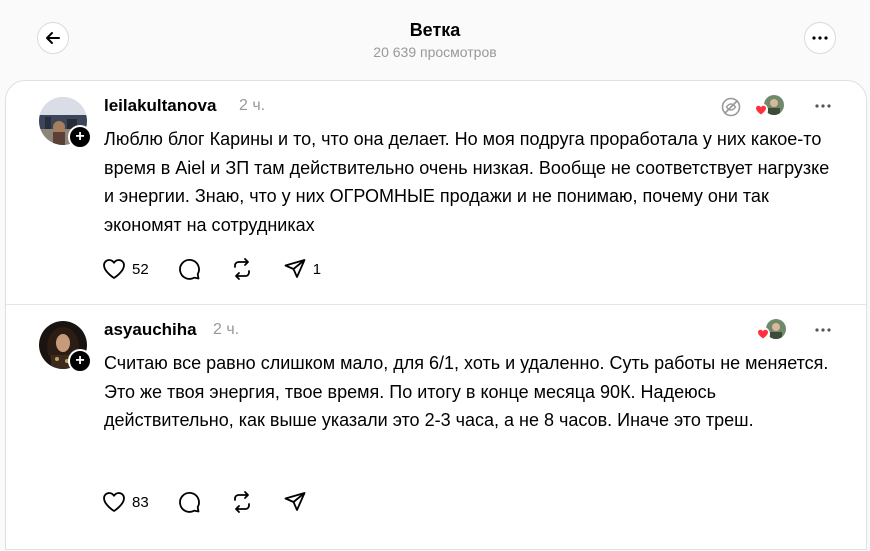 This screenshot has height=551, width=870. What do you see at coordinates (218, 502) in the screenshot?
I see `post-actions: 83` at bounding box center [218, 502].